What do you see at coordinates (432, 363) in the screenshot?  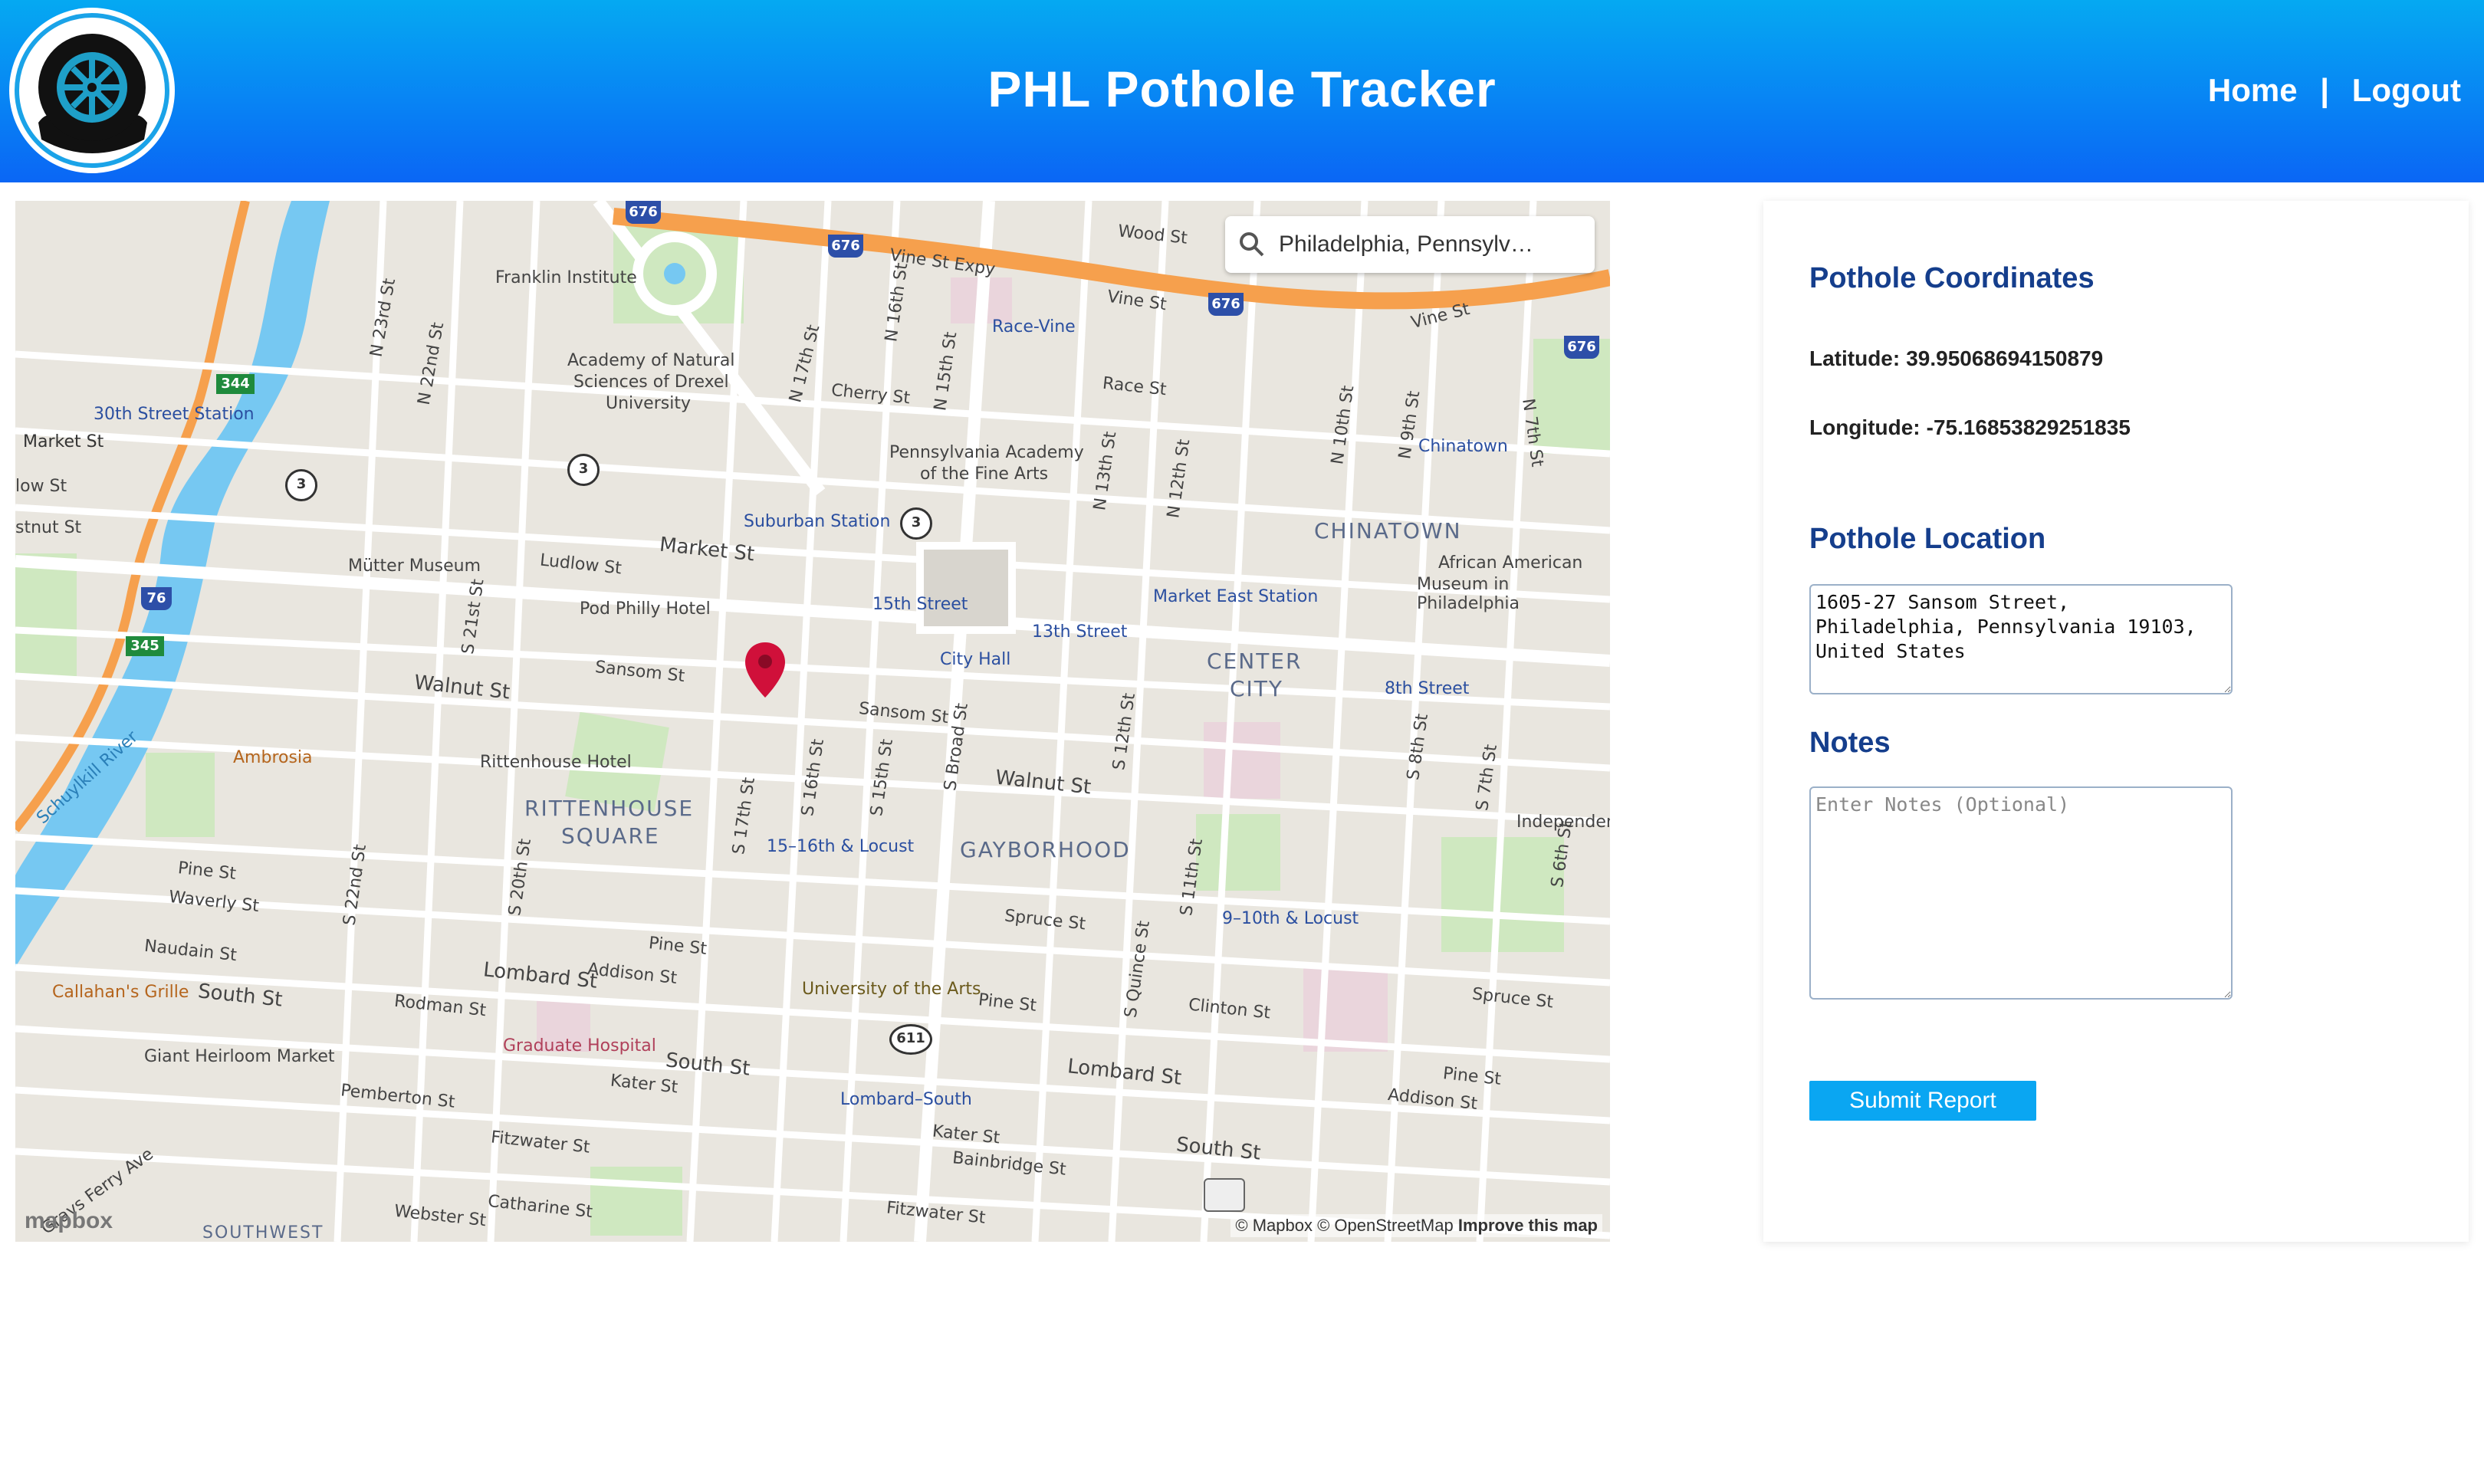 I see `label-n-22nd: N 22nd St` at bounding box center [432, 363].